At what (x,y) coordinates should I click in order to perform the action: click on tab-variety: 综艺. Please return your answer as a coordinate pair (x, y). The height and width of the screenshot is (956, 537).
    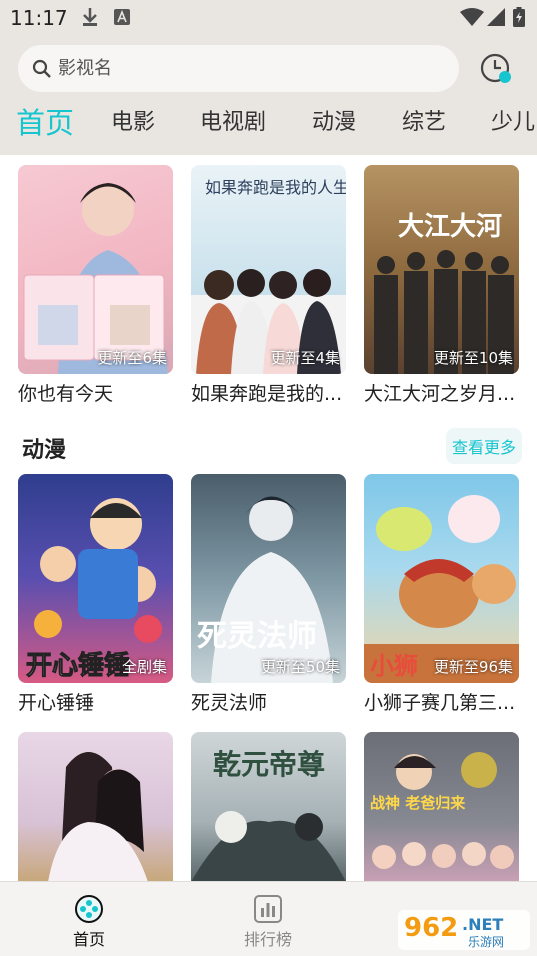
    Looking at the image, I should click on (424, 120).